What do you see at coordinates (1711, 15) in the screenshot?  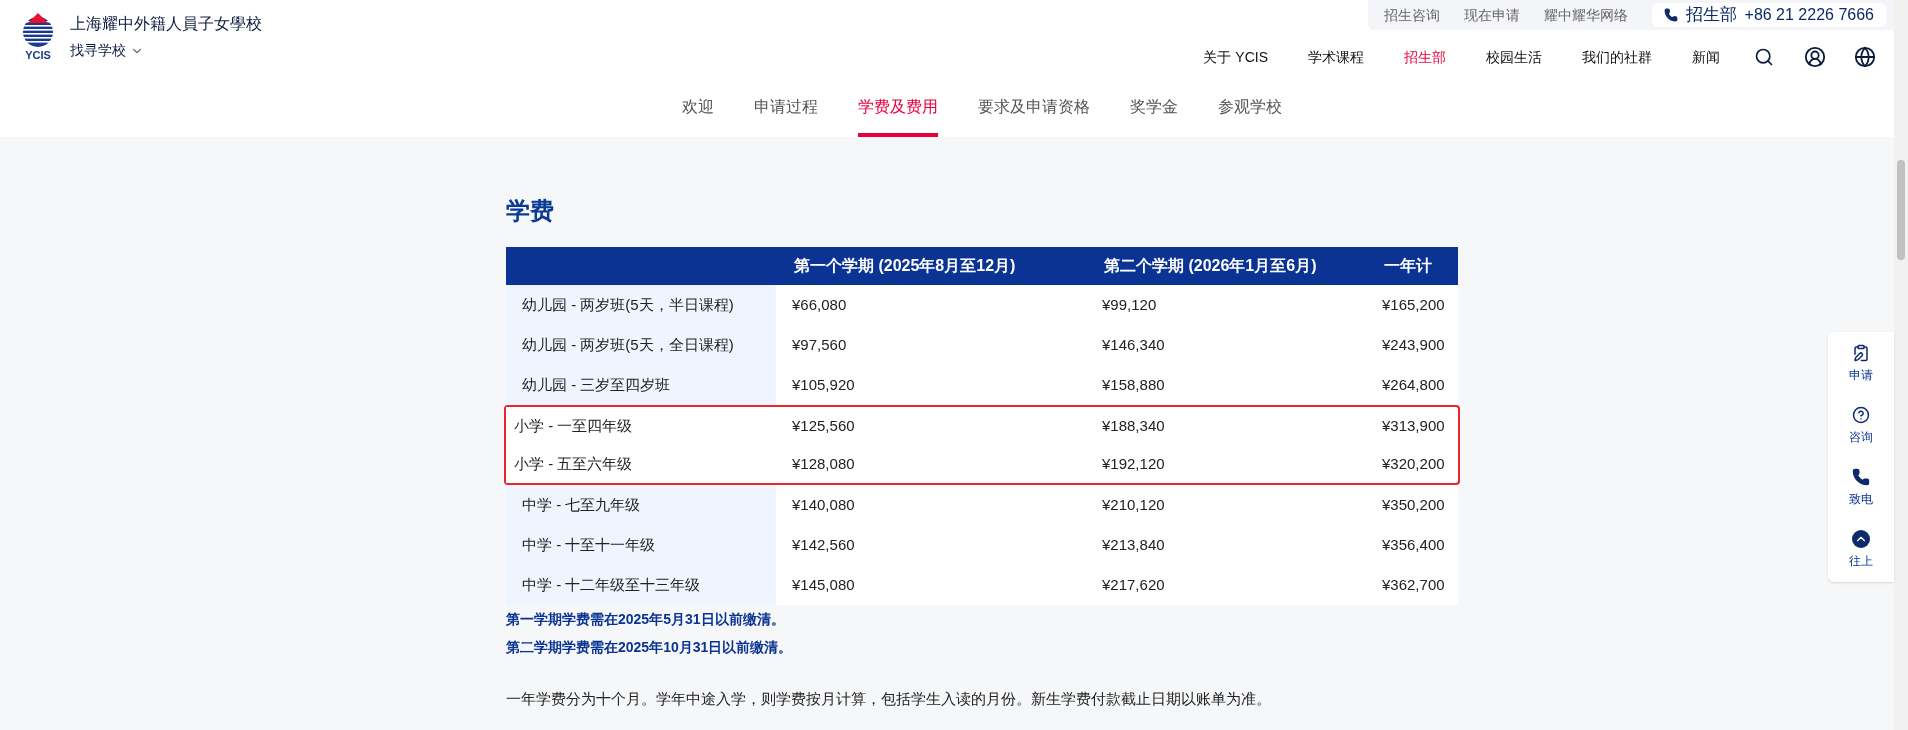 I see `contact-label: 招生部` at bounding box center [1711, 15].